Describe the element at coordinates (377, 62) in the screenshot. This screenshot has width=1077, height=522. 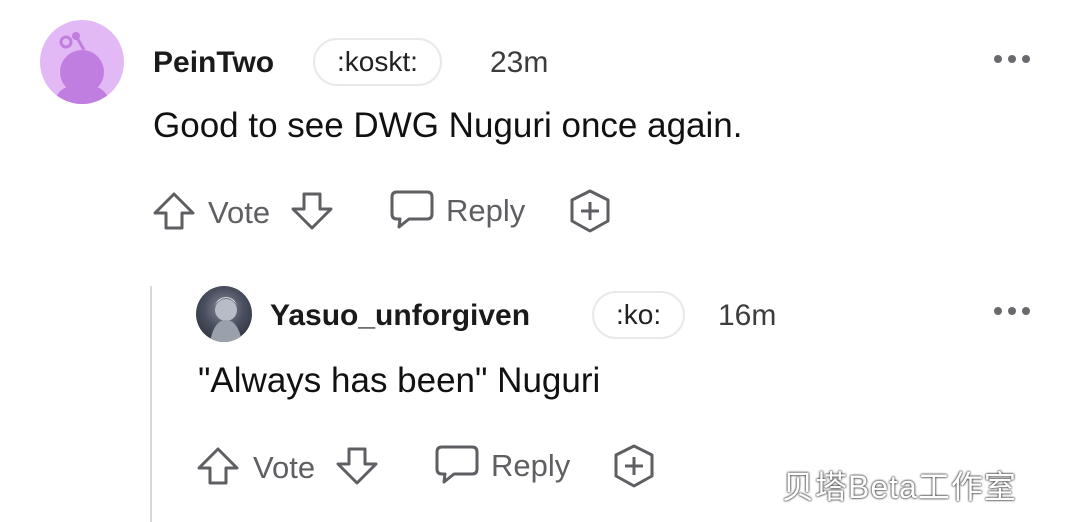
I see `user-flair: :koskt:` at that location.